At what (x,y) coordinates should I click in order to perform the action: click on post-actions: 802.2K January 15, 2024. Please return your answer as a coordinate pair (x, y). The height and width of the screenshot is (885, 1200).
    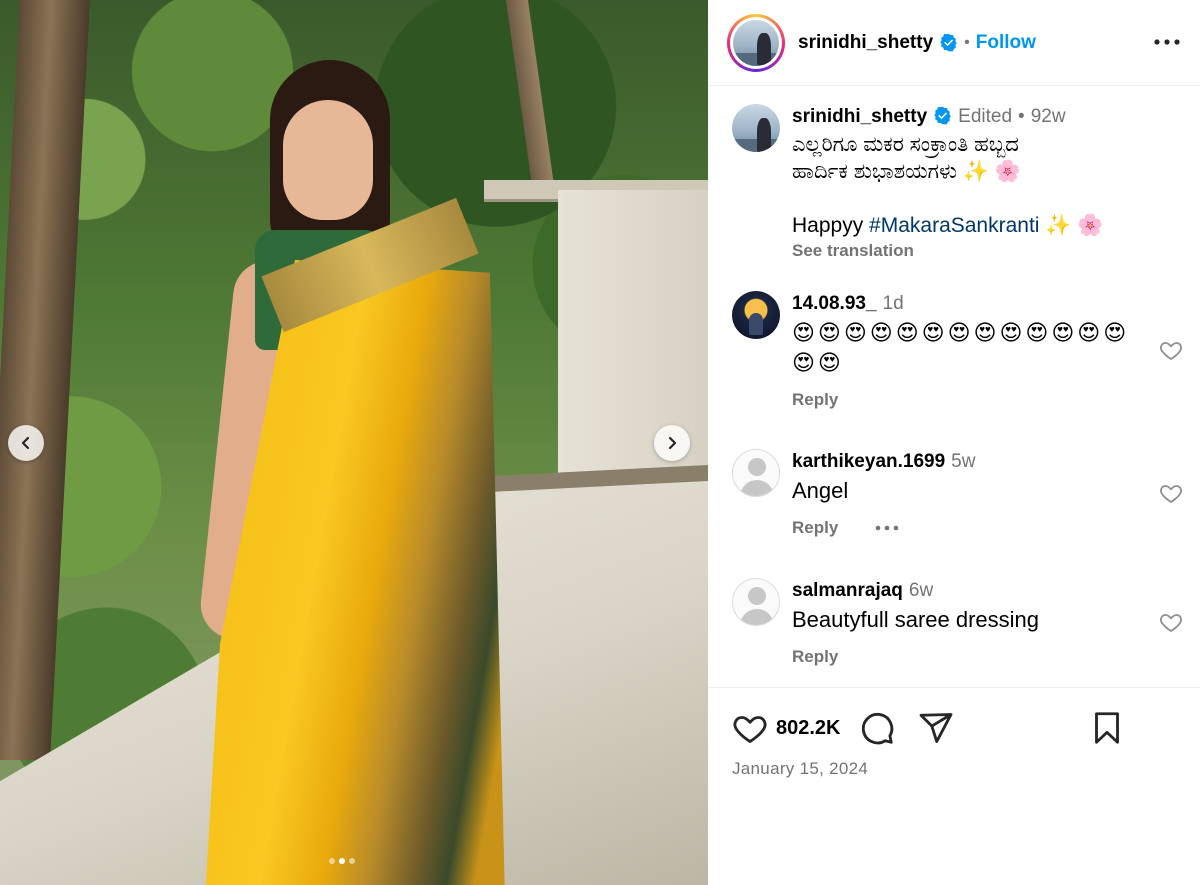
    Looking at the image, I should click on (954, 786).